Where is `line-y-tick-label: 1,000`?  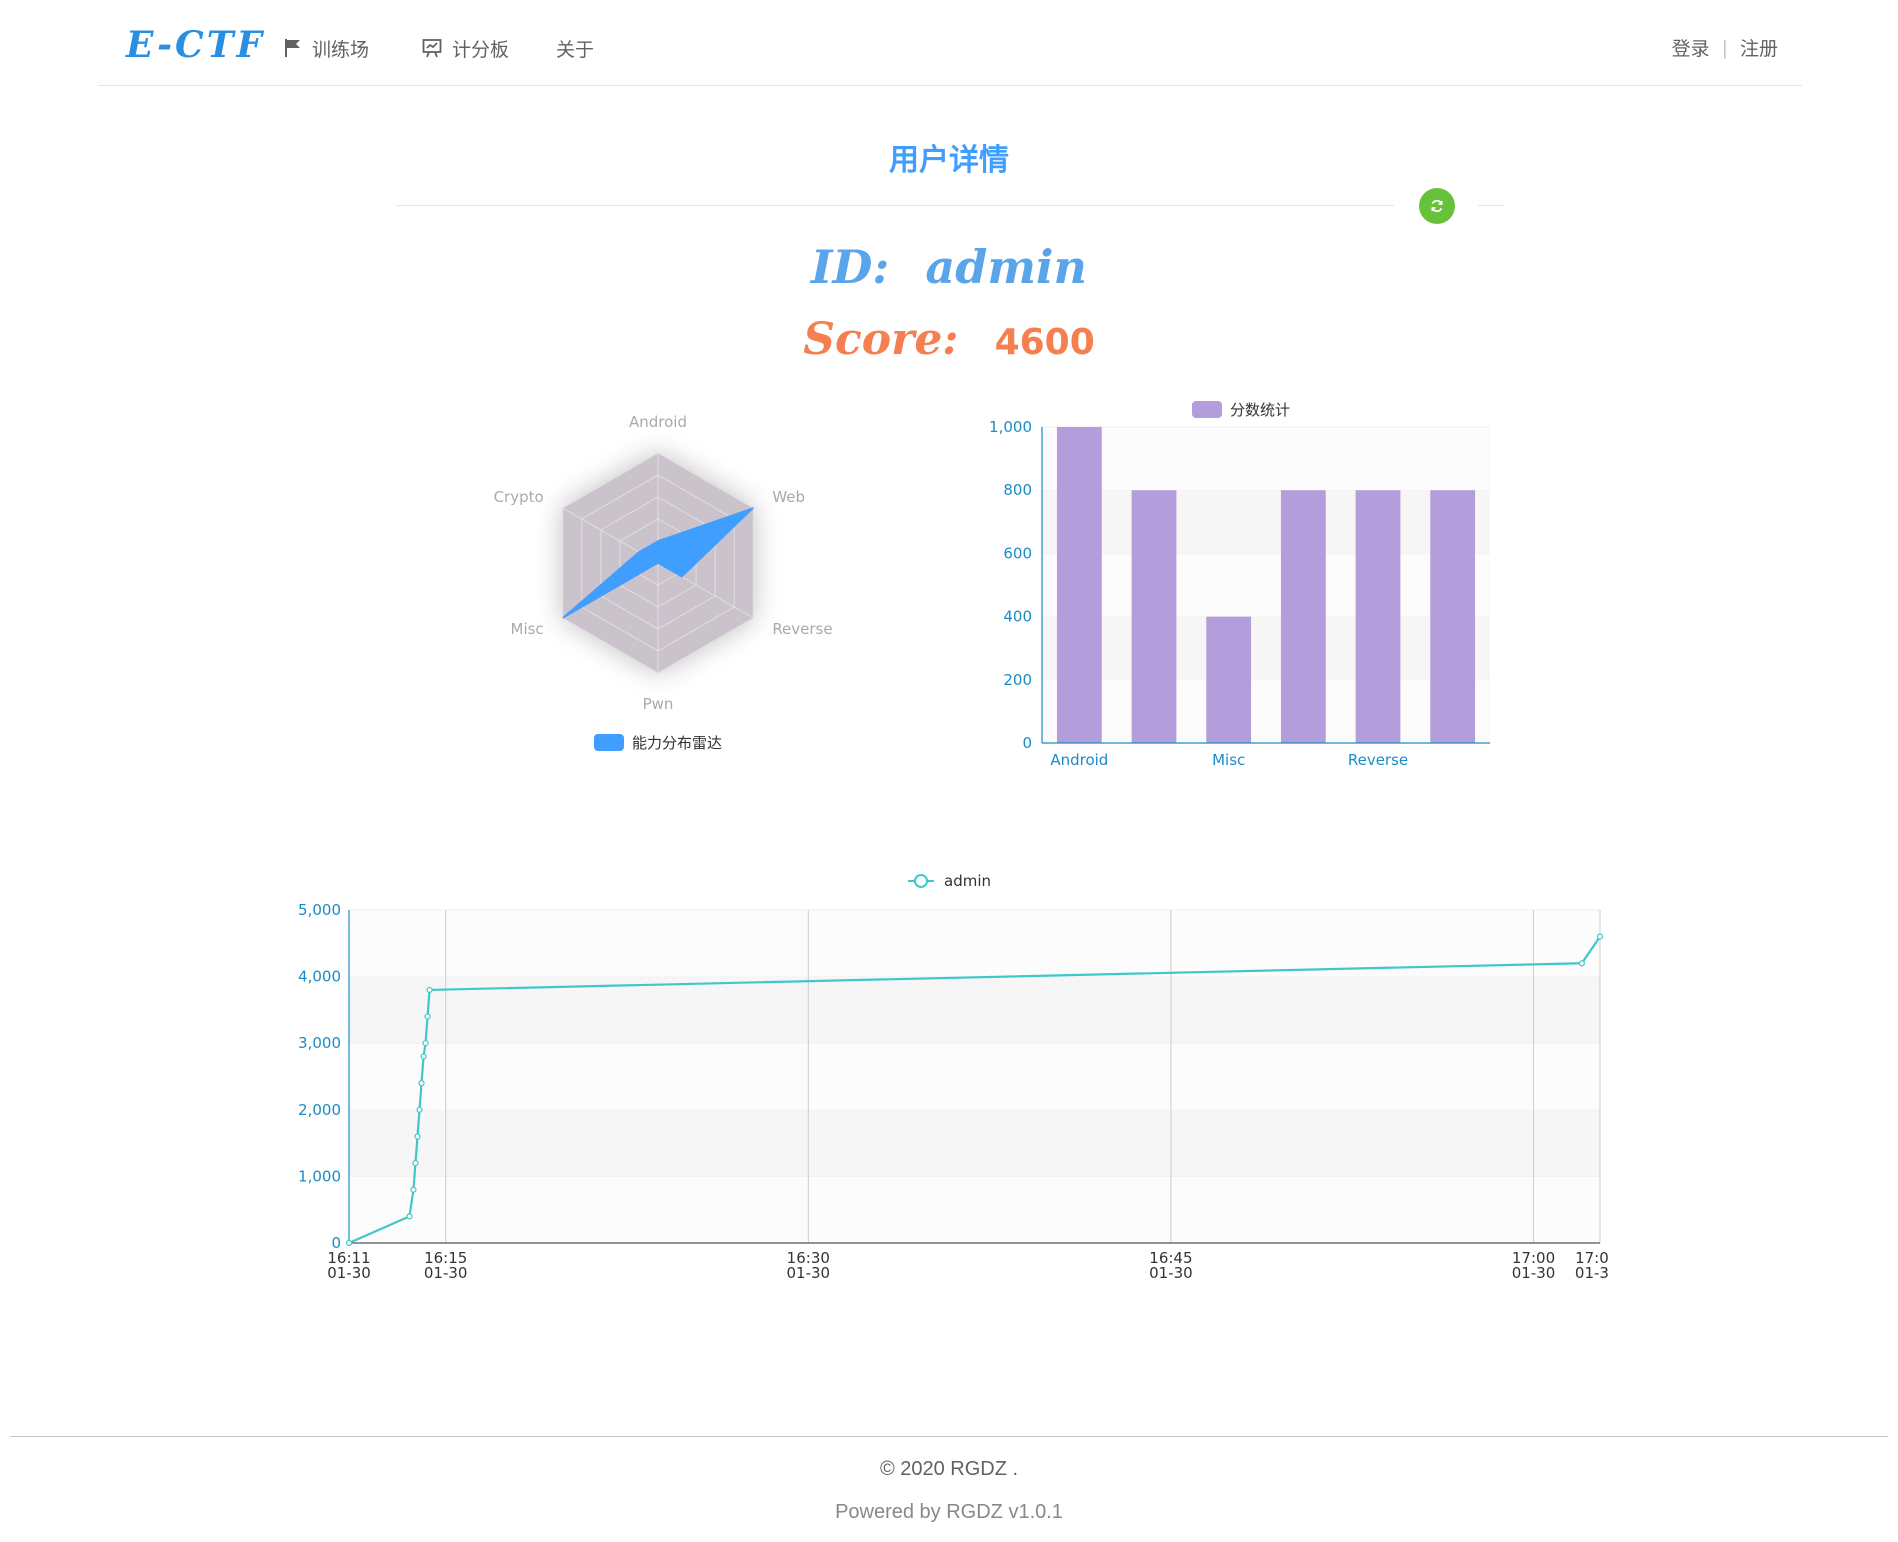
line-y-tick-label: 1,000 is located at coordinates (319, 1176).